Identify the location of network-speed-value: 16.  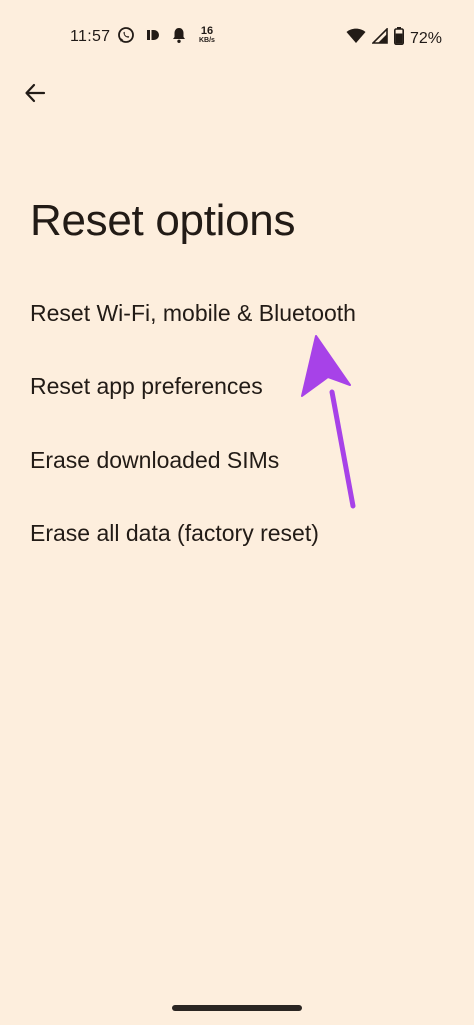
(207, 31).